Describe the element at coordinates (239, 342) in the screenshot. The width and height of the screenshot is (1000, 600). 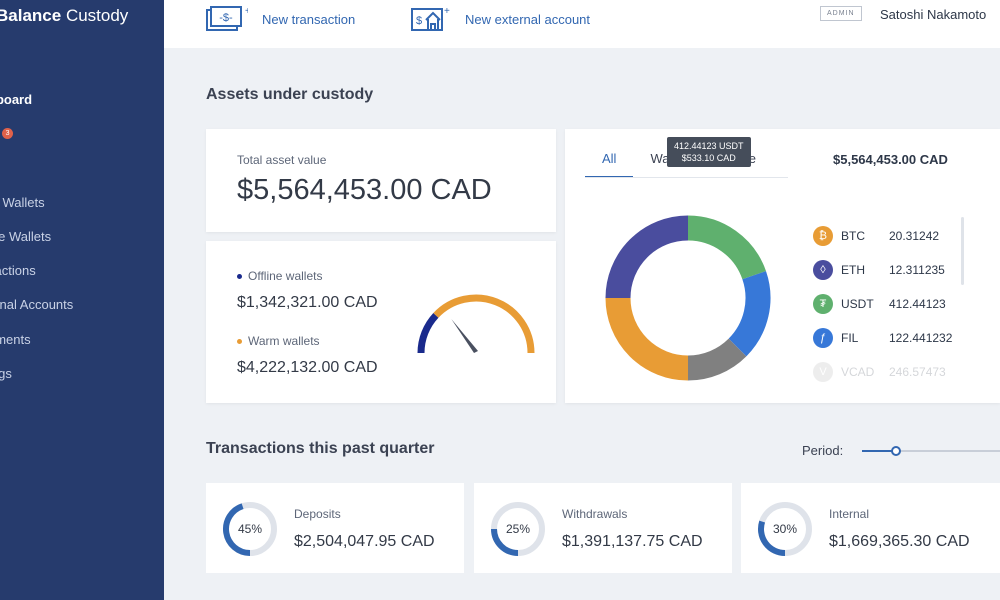
I see `warm-dot` at that location.